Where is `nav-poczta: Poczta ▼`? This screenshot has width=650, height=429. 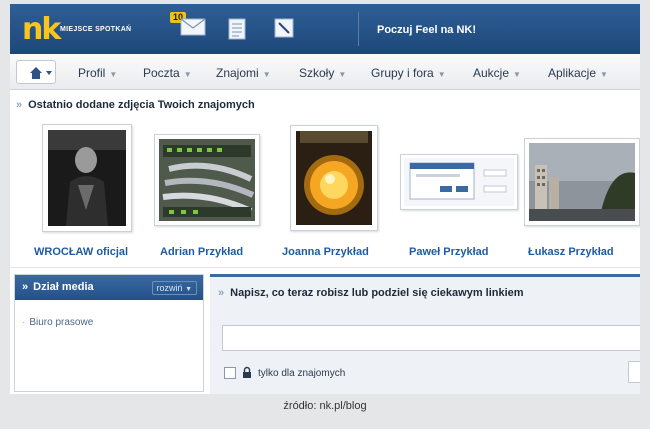
nav-poczta: Poczta ▼ is located at coordinates (167, 73).